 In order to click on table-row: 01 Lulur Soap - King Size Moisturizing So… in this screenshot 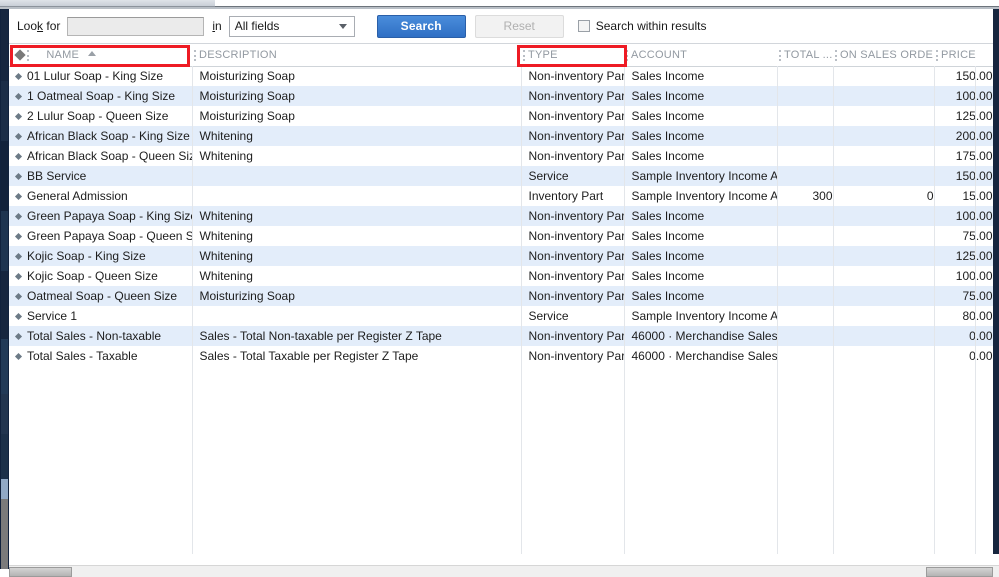, I will do `click(501, 76)`.